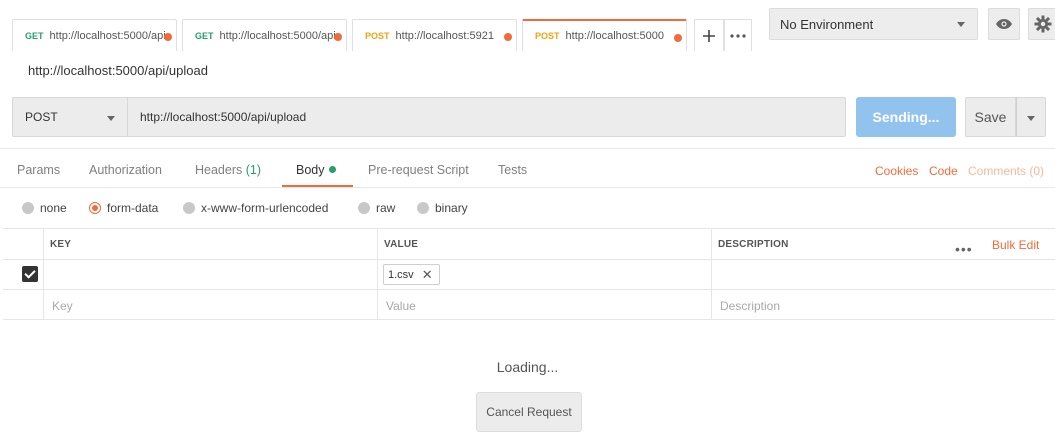 The width and height of the screenshot is (1055, 443). What do you see at coordinates (41, 117) in the screenshot?
I see `method-label: POST` at bounding box center [41, 117].